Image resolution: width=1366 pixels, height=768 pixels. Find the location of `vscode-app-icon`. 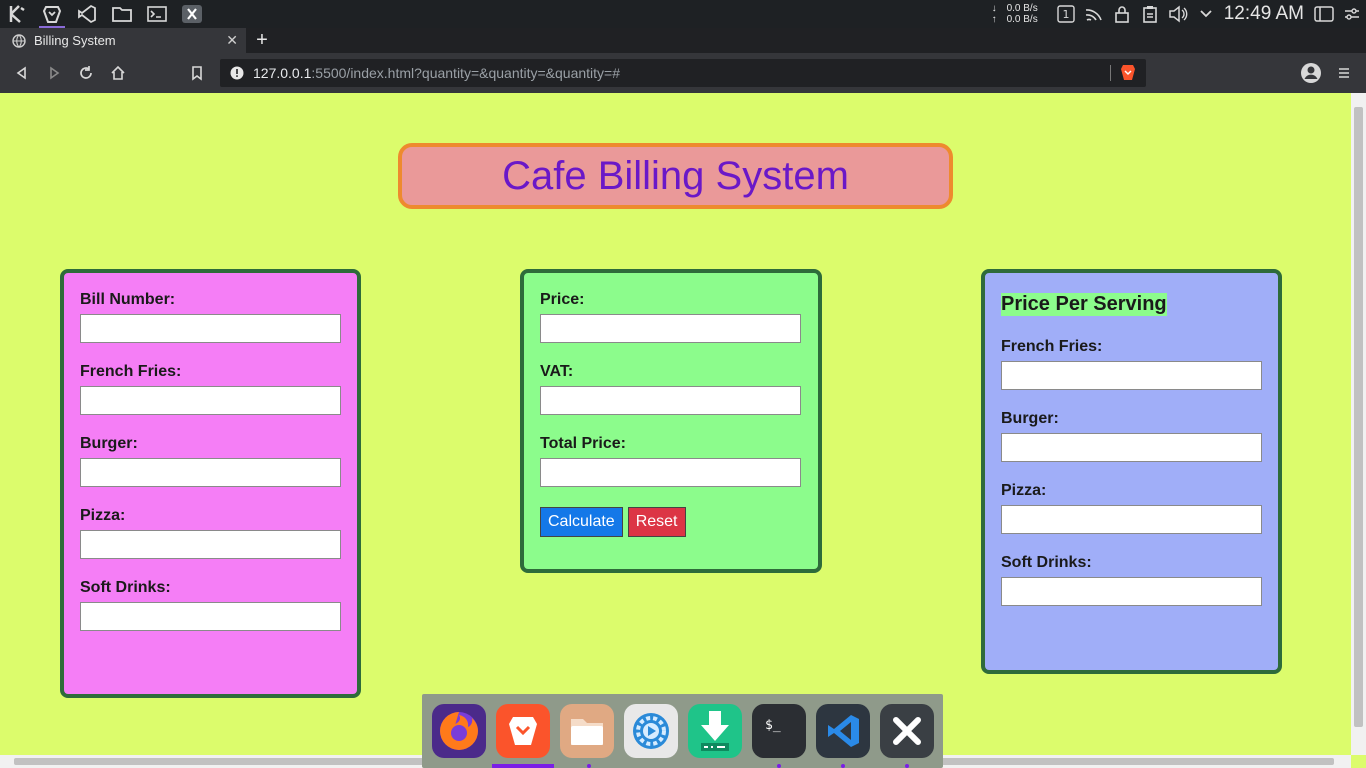

vscode-app-icon is located at coordinates (843, 731).